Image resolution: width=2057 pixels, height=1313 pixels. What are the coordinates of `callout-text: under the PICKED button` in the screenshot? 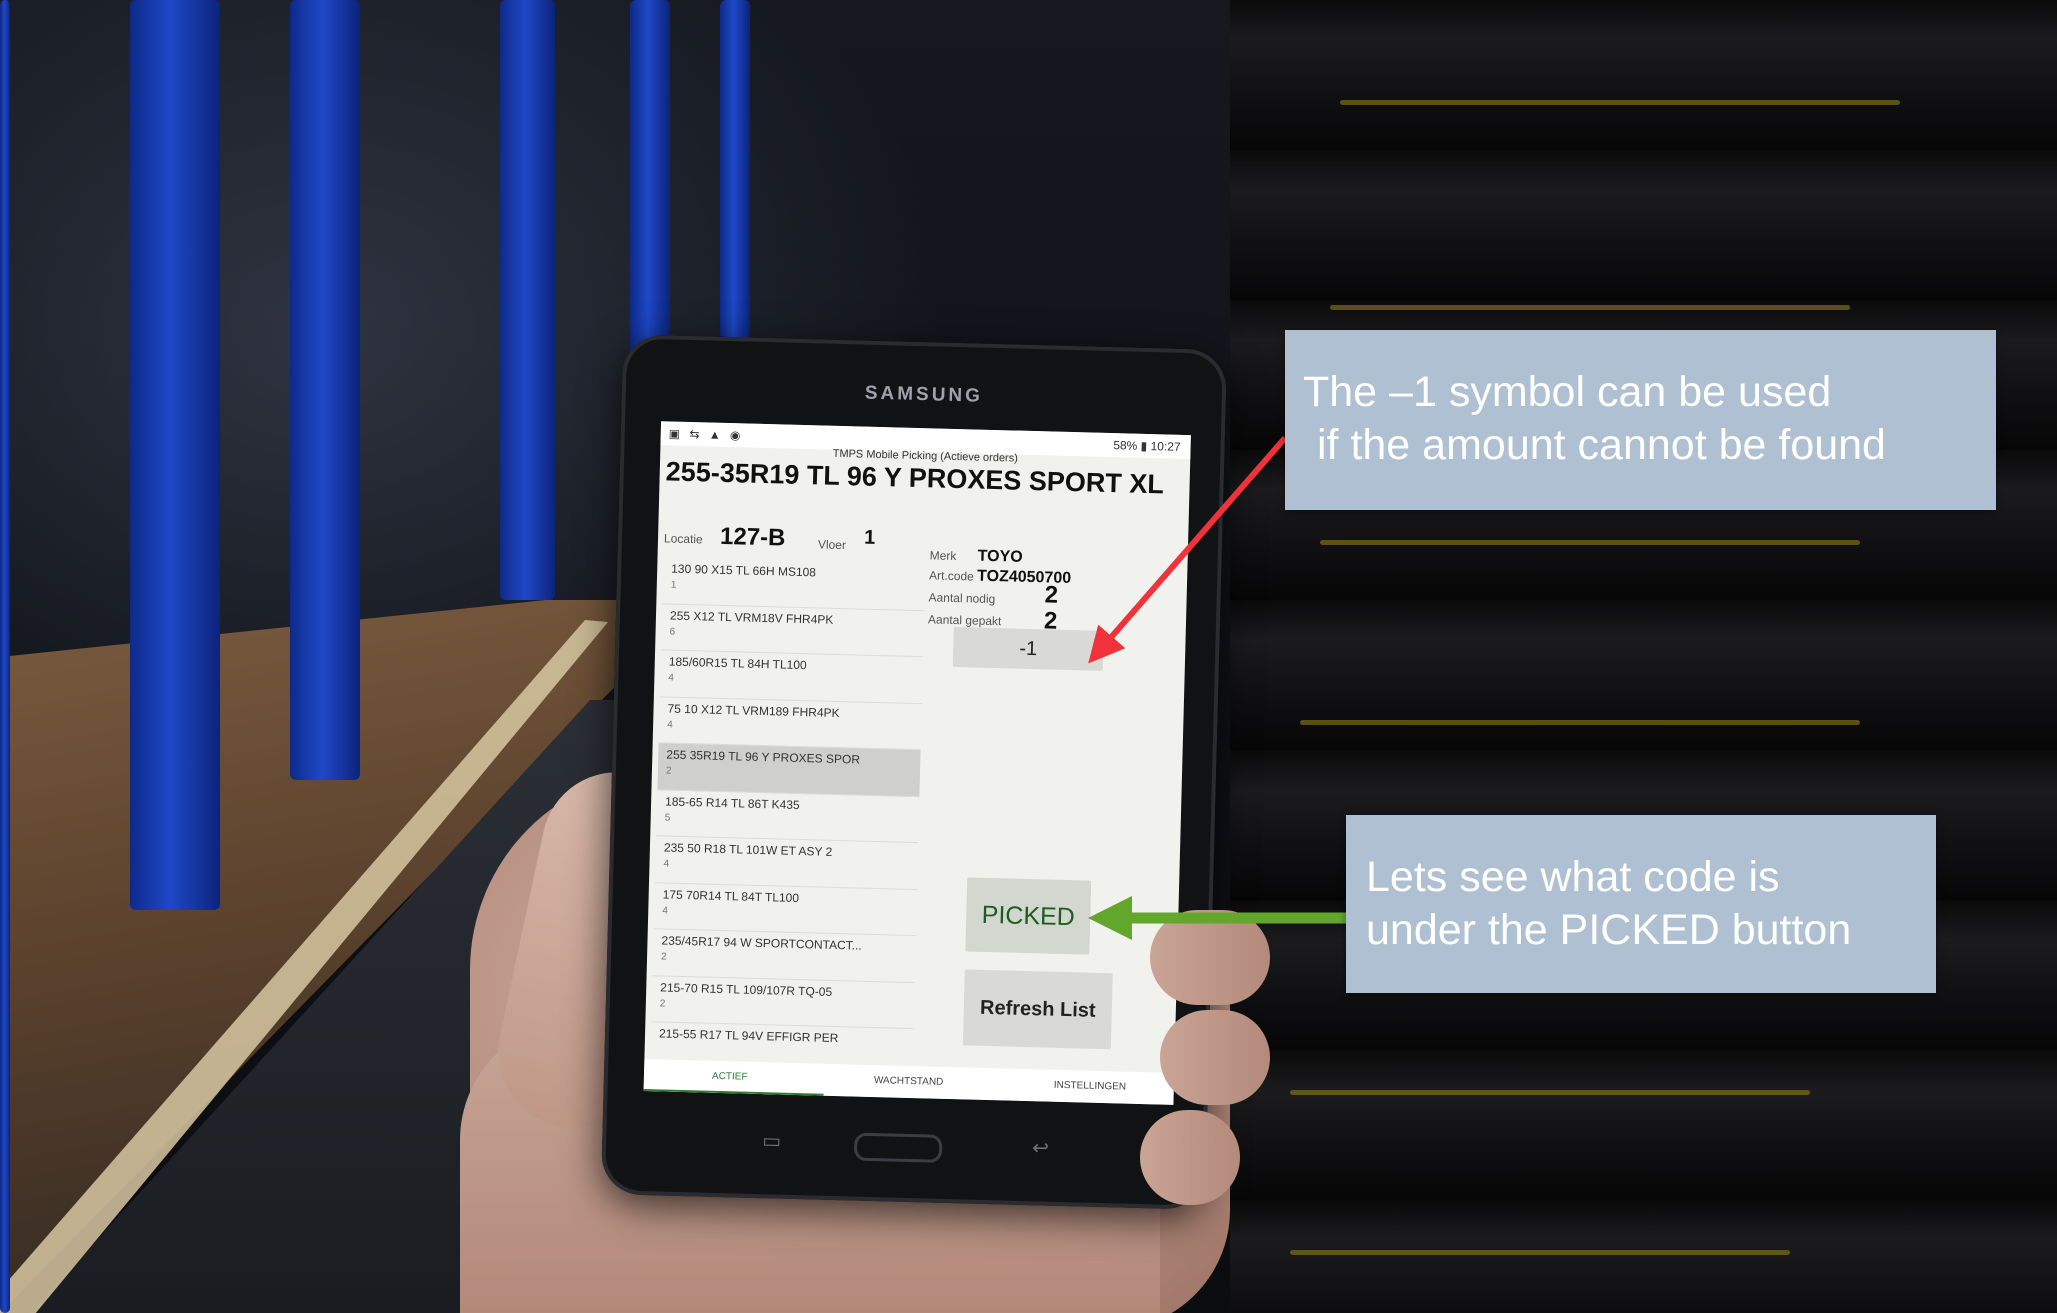 It's located at (1609, 930).